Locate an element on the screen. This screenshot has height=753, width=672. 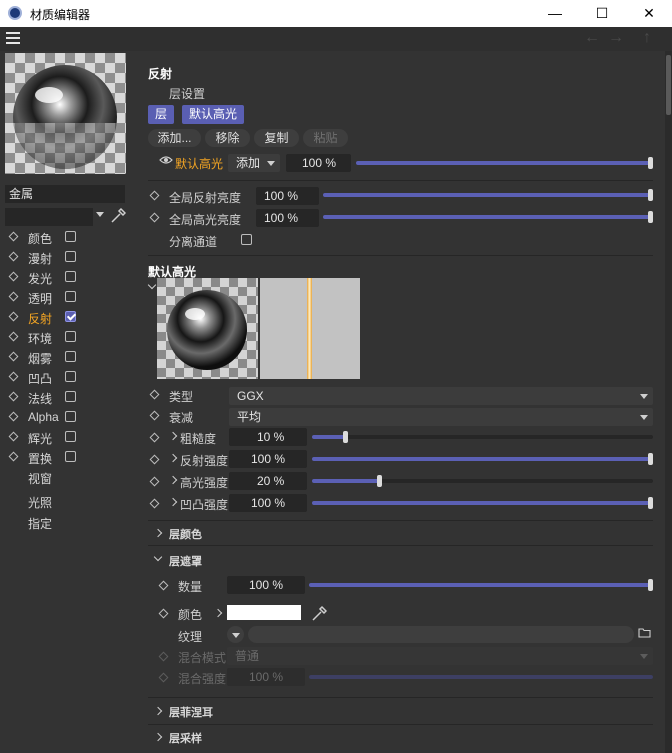
roughness-field: 10 % is located at coordinates (268, 437).